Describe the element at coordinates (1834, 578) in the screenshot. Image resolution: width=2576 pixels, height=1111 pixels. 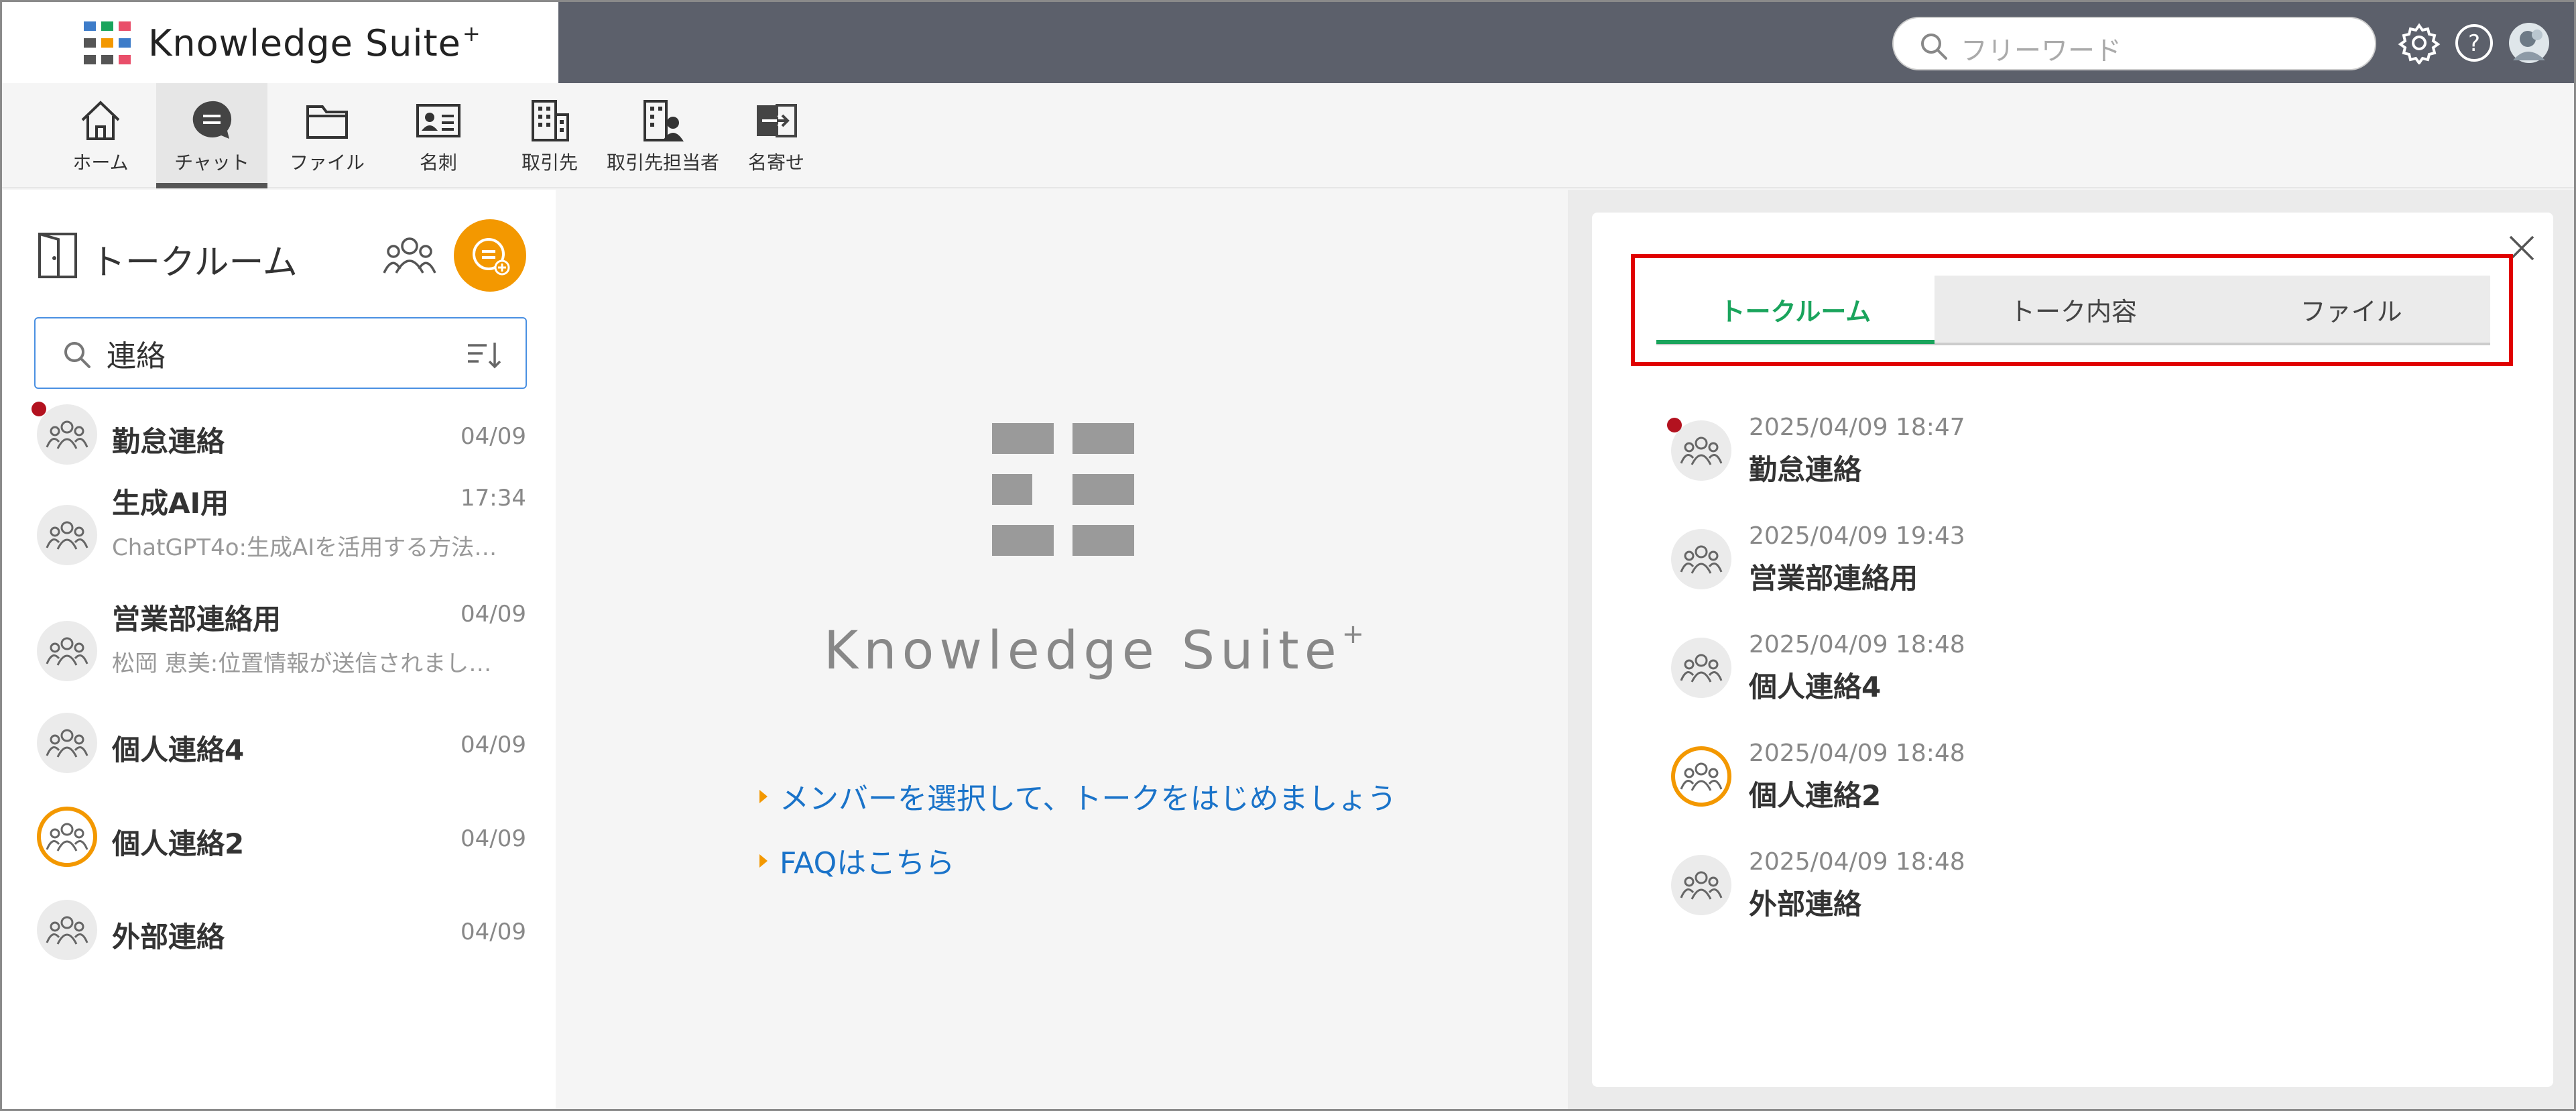
I see `result-name: 営業部連絡用` at that location.